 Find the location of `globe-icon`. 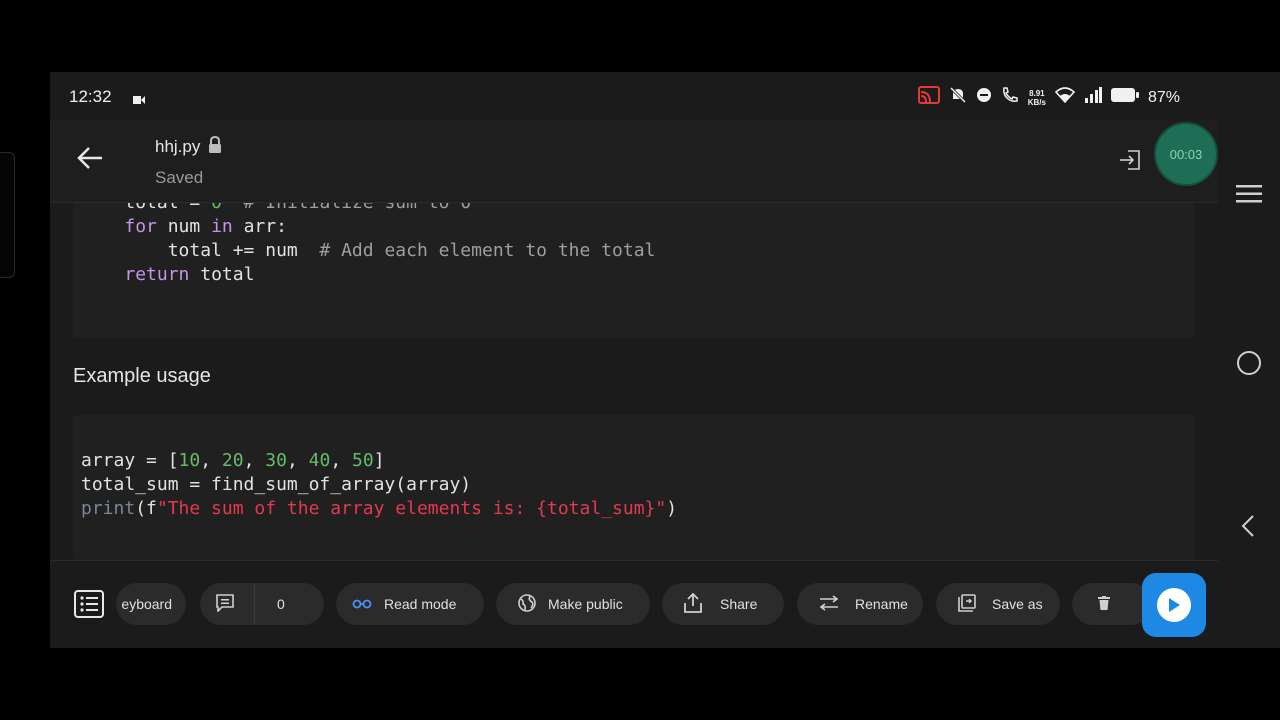

globe-icon is located at coordinates (527, 604).